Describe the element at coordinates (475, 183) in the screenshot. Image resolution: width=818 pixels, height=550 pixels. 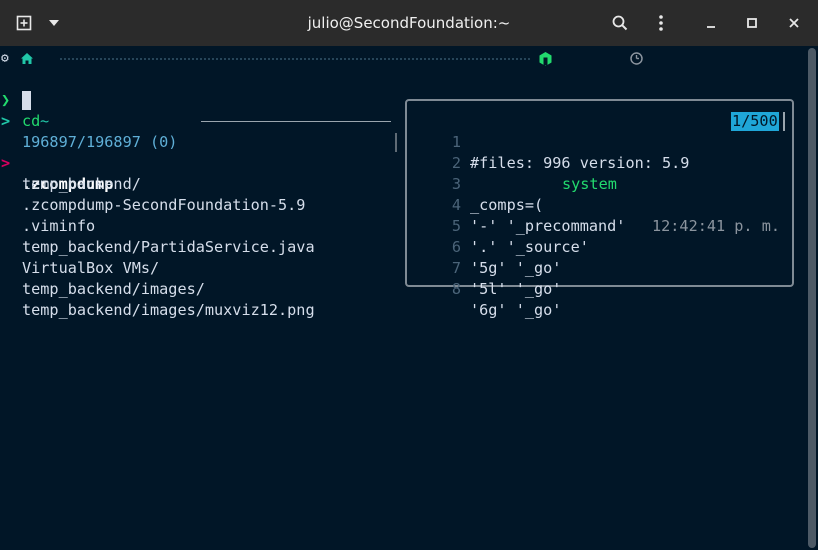
I see `preview-line: 3 _comps=(` at that location.